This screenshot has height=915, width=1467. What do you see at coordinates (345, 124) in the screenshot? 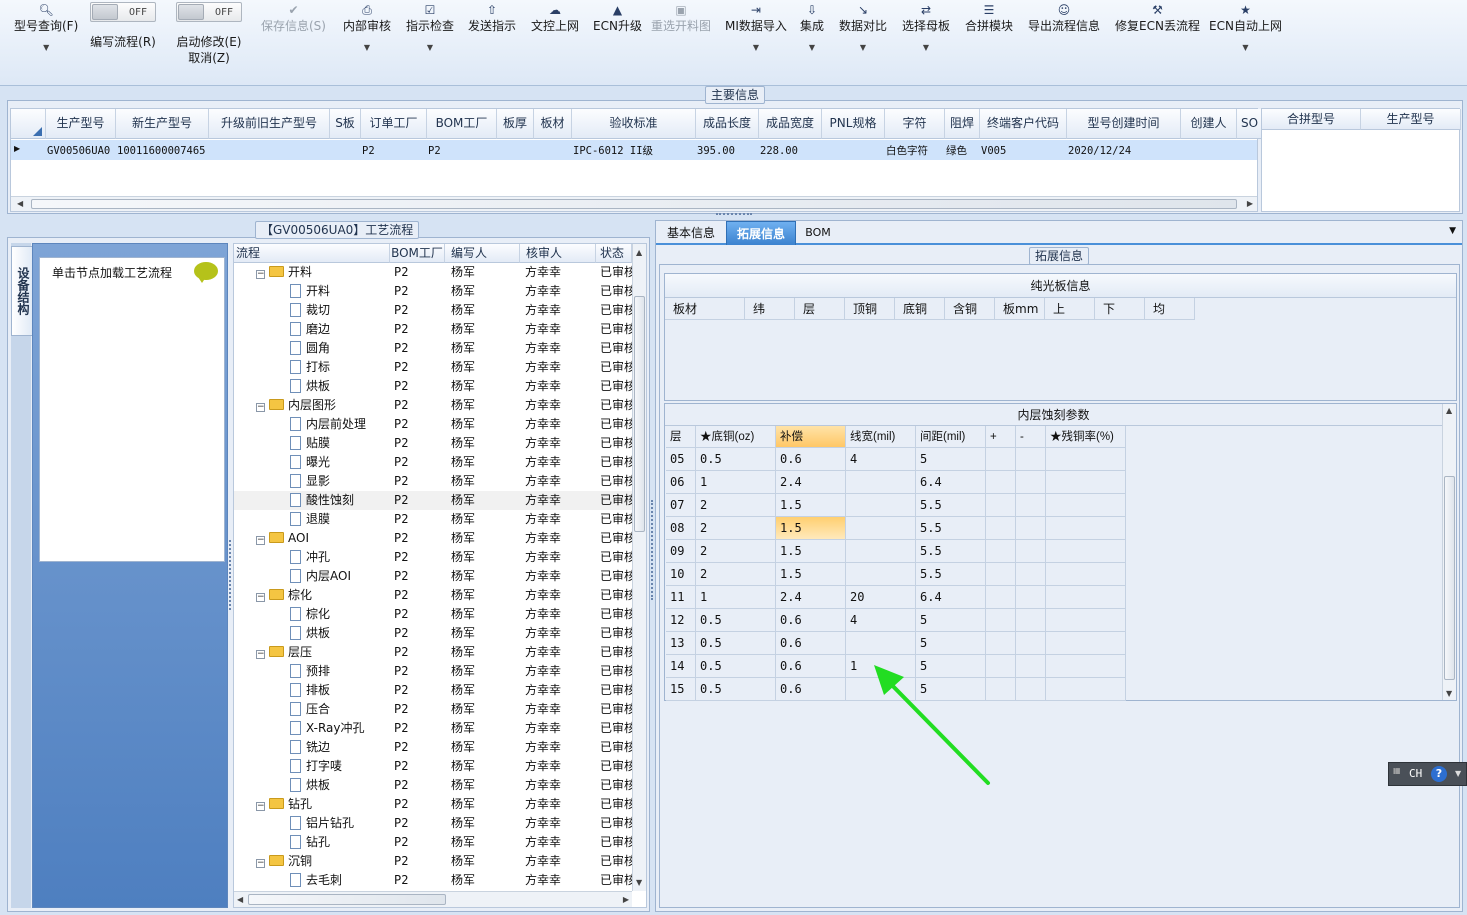
I see `col-s-board: S板` at bounding box center [345, 124].